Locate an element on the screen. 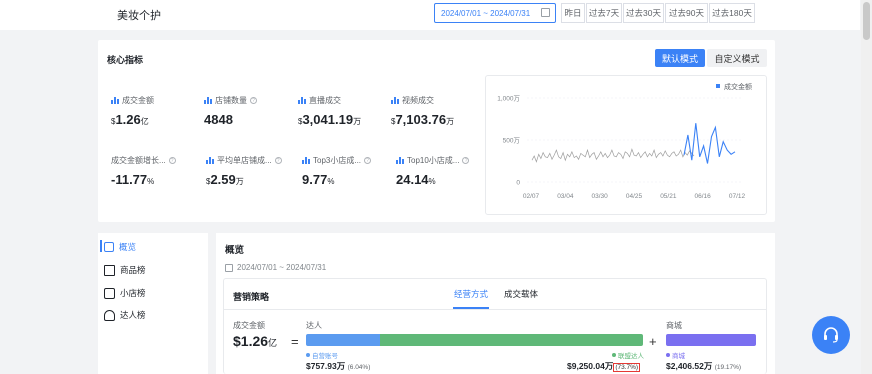 The height and width of the screenshot is (374, 872). store-icon is located at coordinates (109, 293).